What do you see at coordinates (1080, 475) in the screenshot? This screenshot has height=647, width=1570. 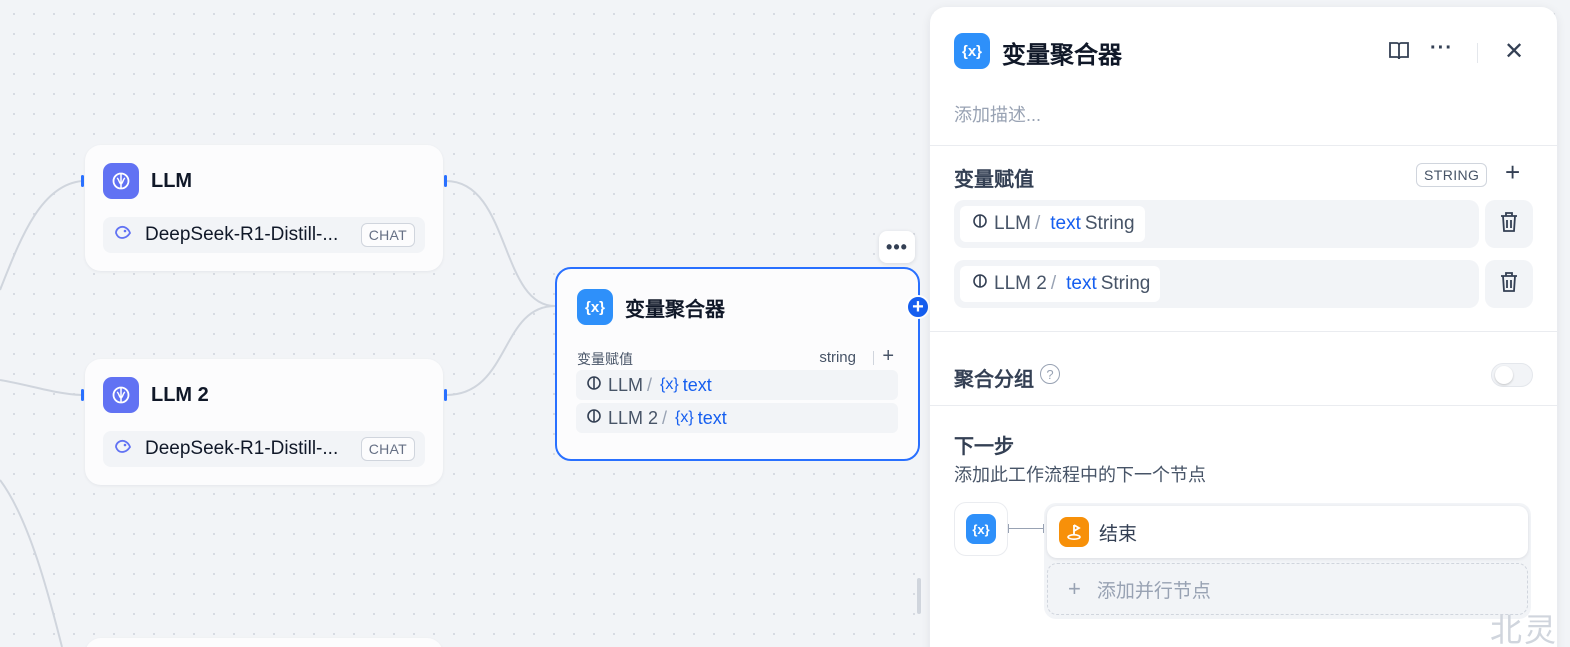 I see `section-subtitle: 添加此工作流程中的下一个节点` at bounding box center [1080, 475].